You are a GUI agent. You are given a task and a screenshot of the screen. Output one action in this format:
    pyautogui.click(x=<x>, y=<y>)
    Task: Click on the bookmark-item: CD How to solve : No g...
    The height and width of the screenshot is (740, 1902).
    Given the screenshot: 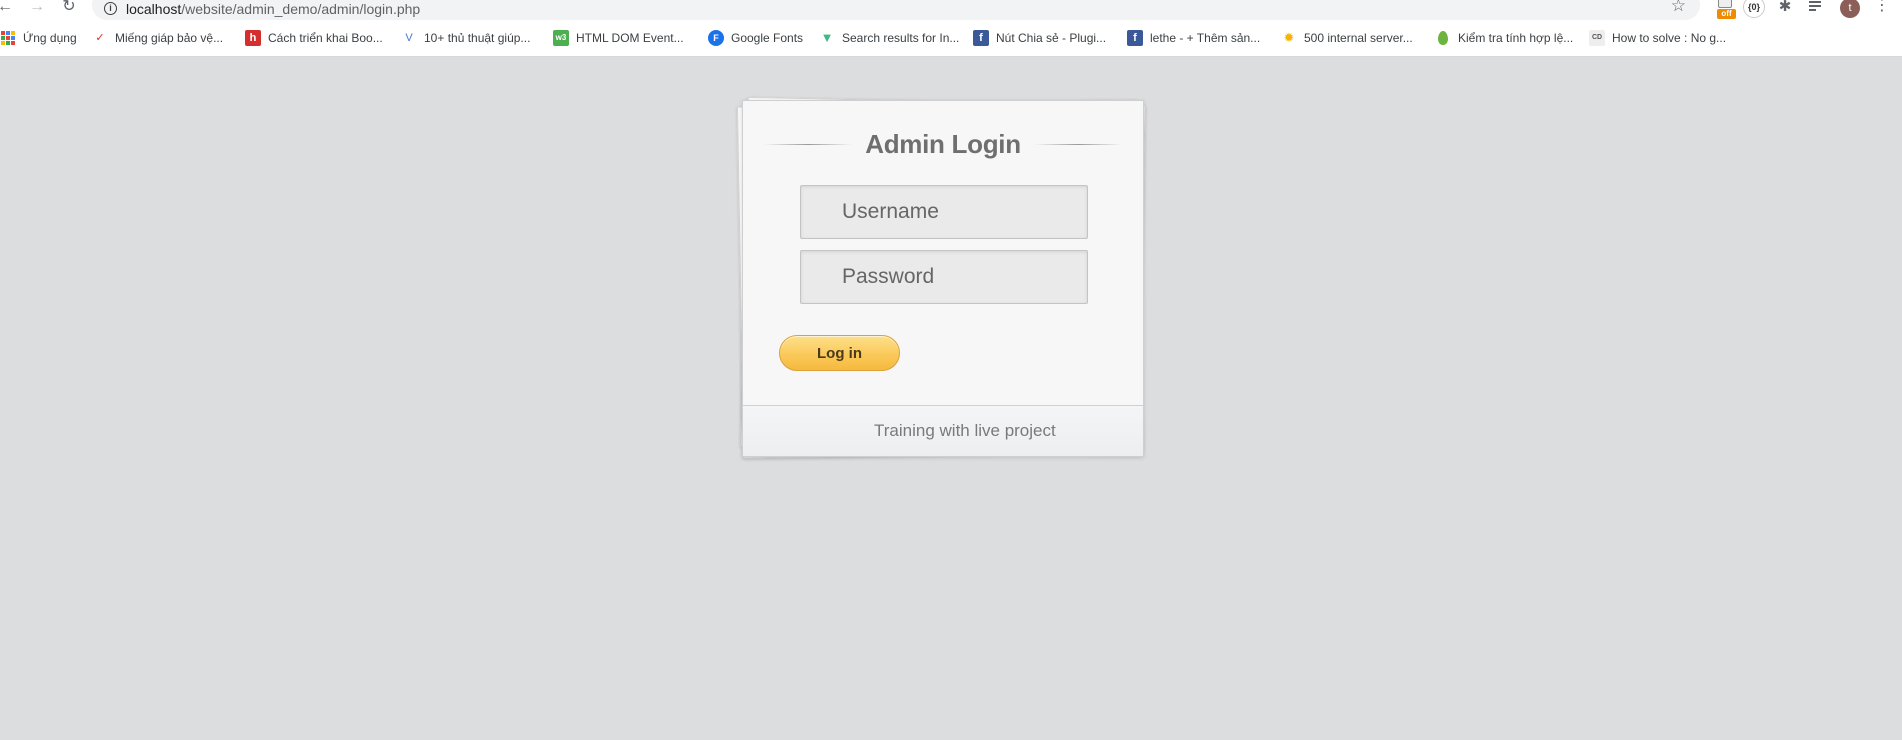 What is the action you would take?
    pyautogui.click(x=1657, y=38)
    